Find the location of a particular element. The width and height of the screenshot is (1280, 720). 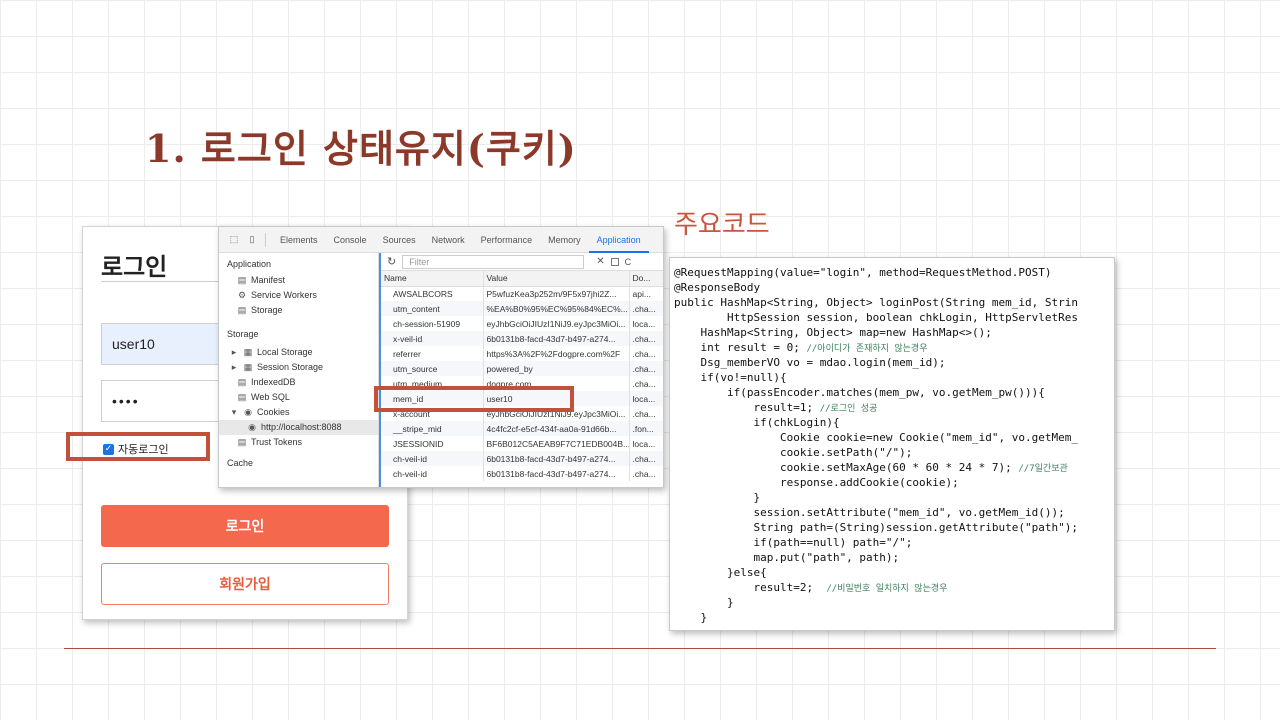

toolbar-overflow-label: C is located at coordinates (628, 261).